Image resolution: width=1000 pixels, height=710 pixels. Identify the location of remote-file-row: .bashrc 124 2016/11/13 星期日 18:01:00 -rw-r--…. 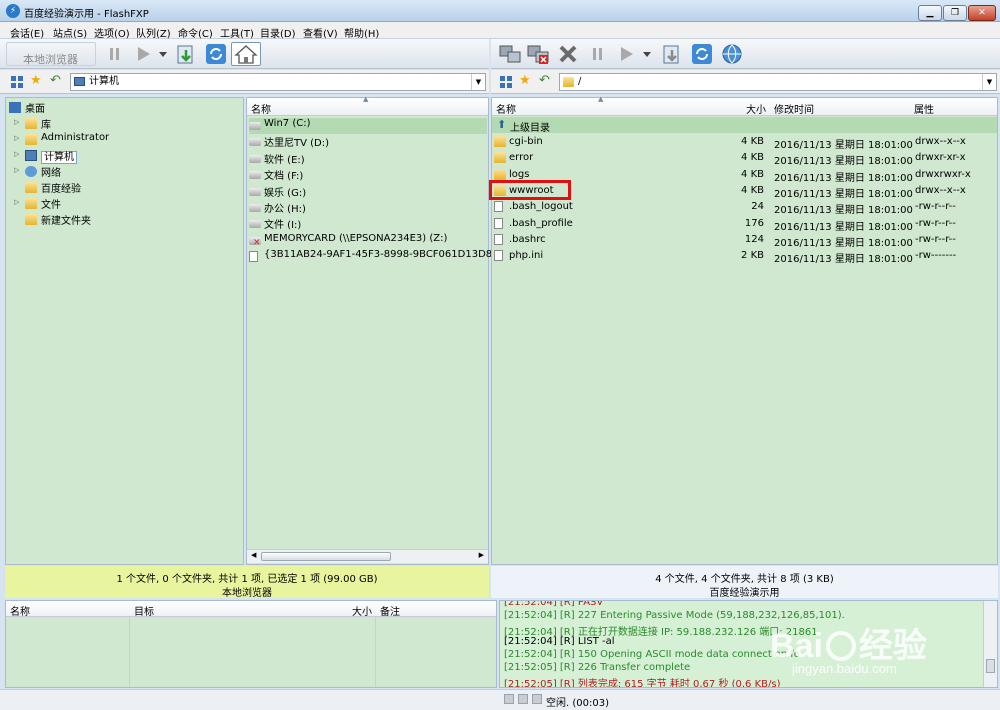
(744, 240).